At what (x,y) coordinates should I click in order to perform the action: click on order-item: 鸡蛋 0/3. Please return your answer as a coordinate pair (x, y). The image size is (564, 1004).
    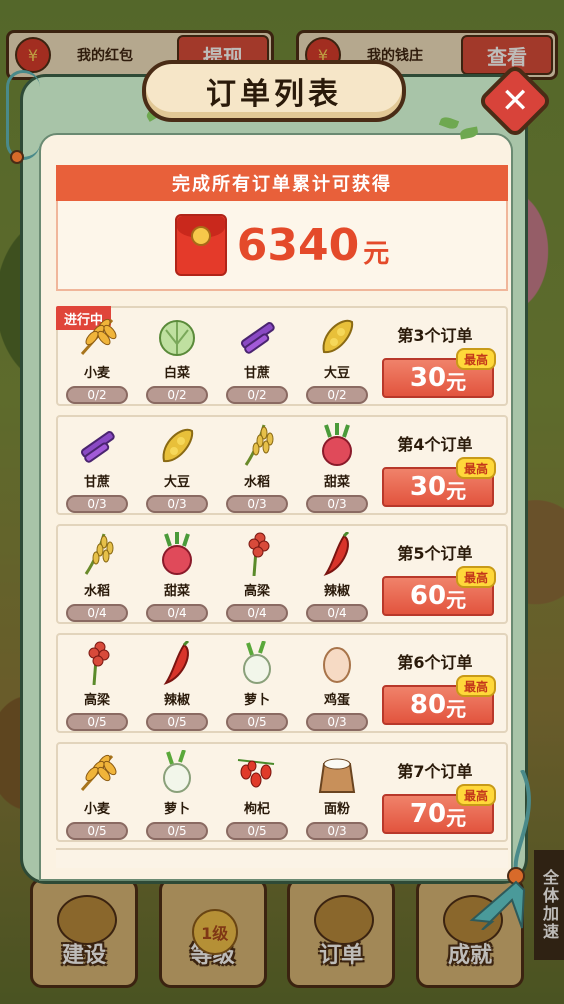
    Looking at the image, I should click on (337, 686).